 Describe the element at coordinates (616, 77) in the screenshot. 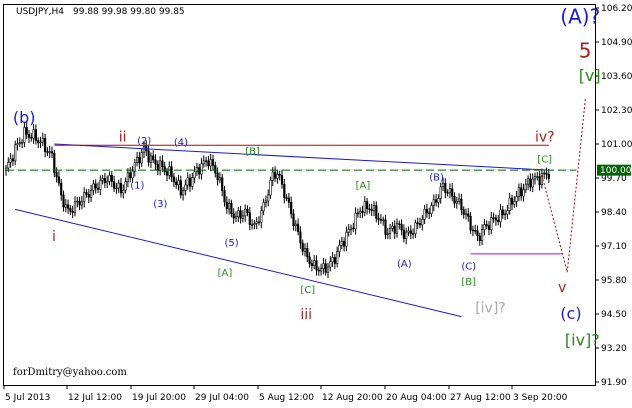

I see `price-tick-label: 103.60` at that location.